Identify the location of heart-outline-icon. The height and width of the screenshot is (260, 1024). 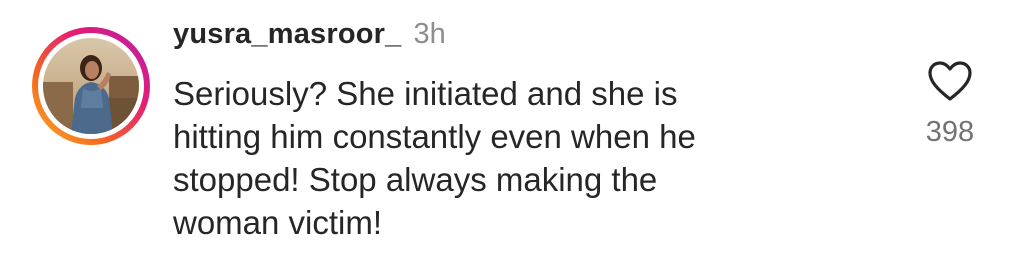
(950, 81).